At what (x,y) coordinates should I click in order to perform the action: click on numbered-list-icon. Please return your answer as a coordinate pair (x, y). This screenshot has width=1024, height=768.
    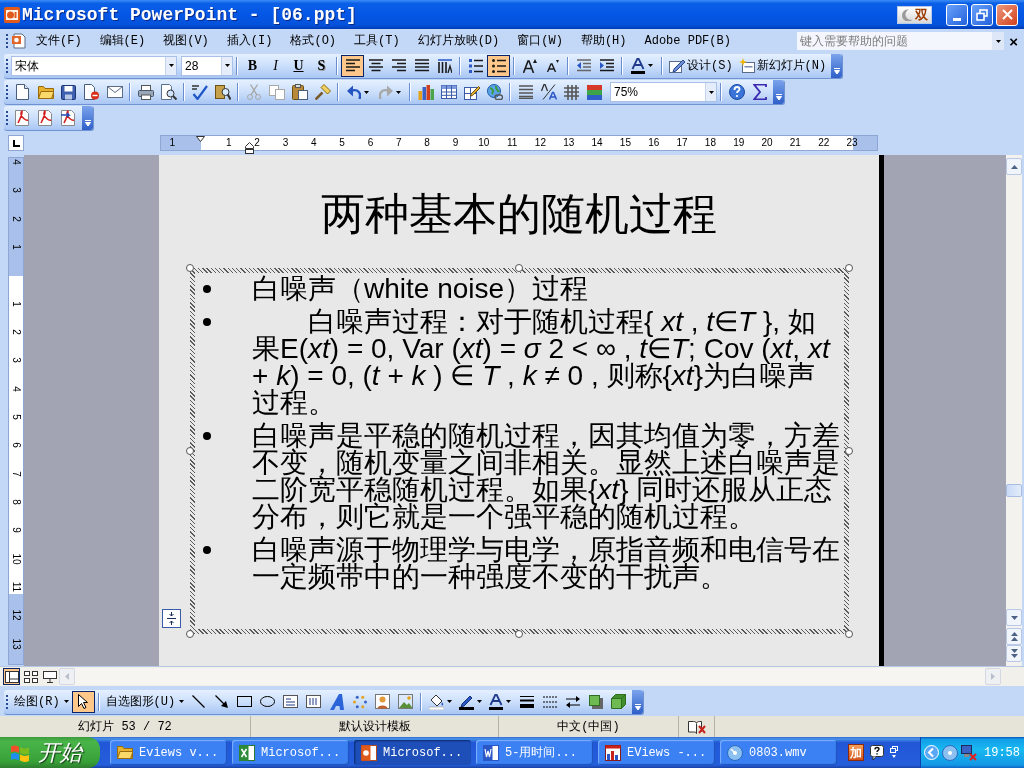
    Looking at the image, I should click on (475, 65).